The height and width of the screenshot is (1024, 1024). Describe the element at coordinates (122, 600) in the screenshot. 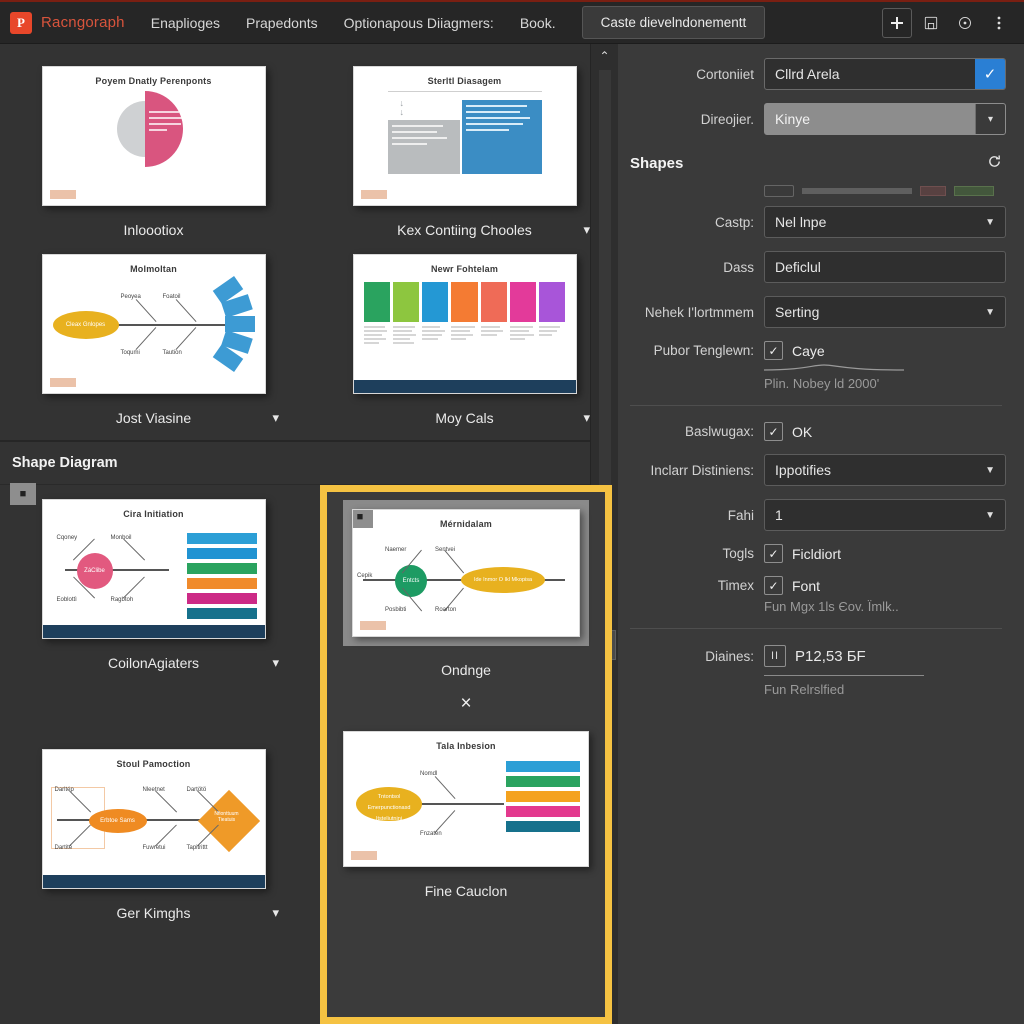

I see `node-label: Ragbtoh` at that location.